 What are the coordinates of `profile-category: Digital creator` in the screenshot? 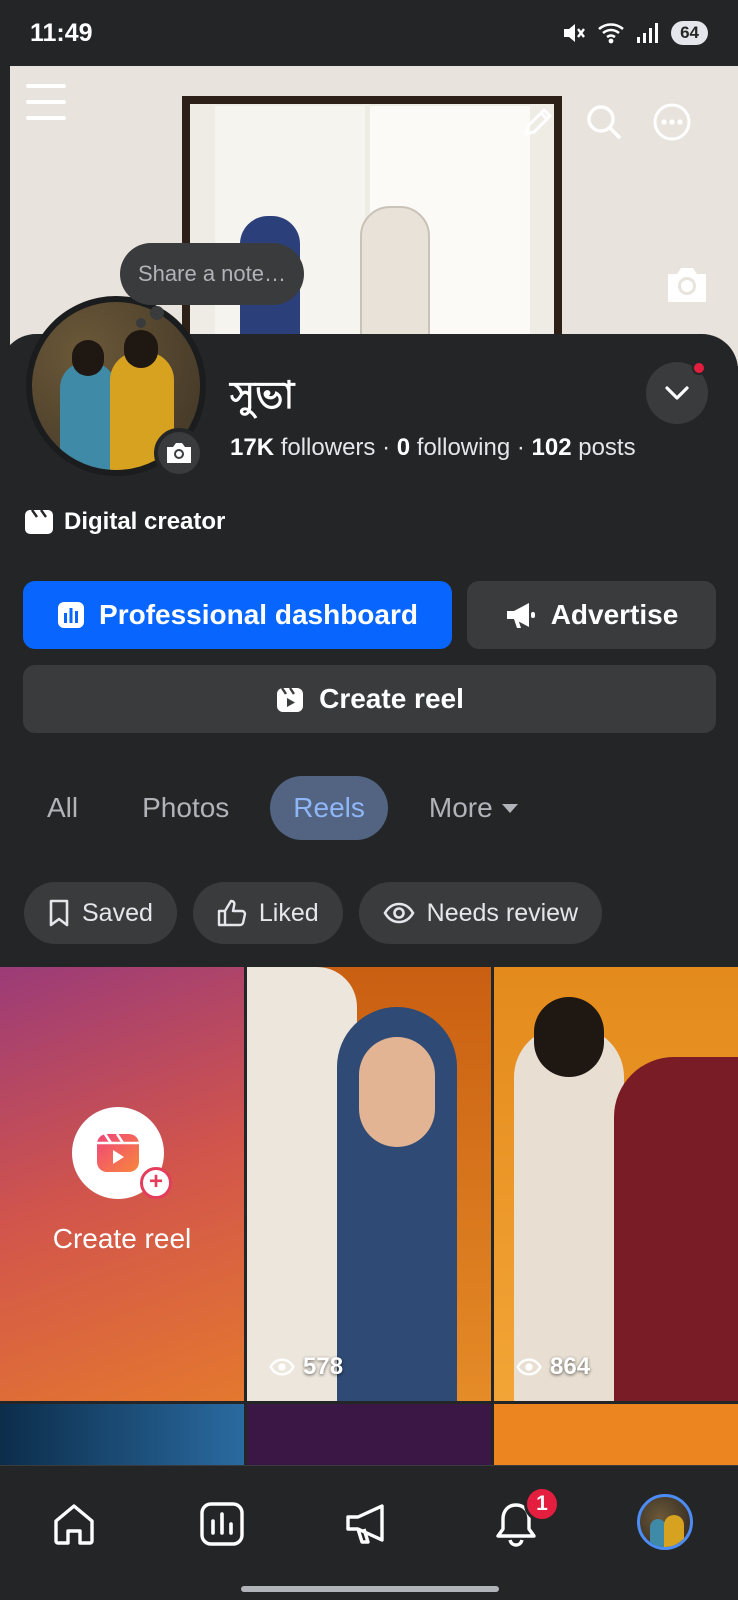 It's located at (124, 522).